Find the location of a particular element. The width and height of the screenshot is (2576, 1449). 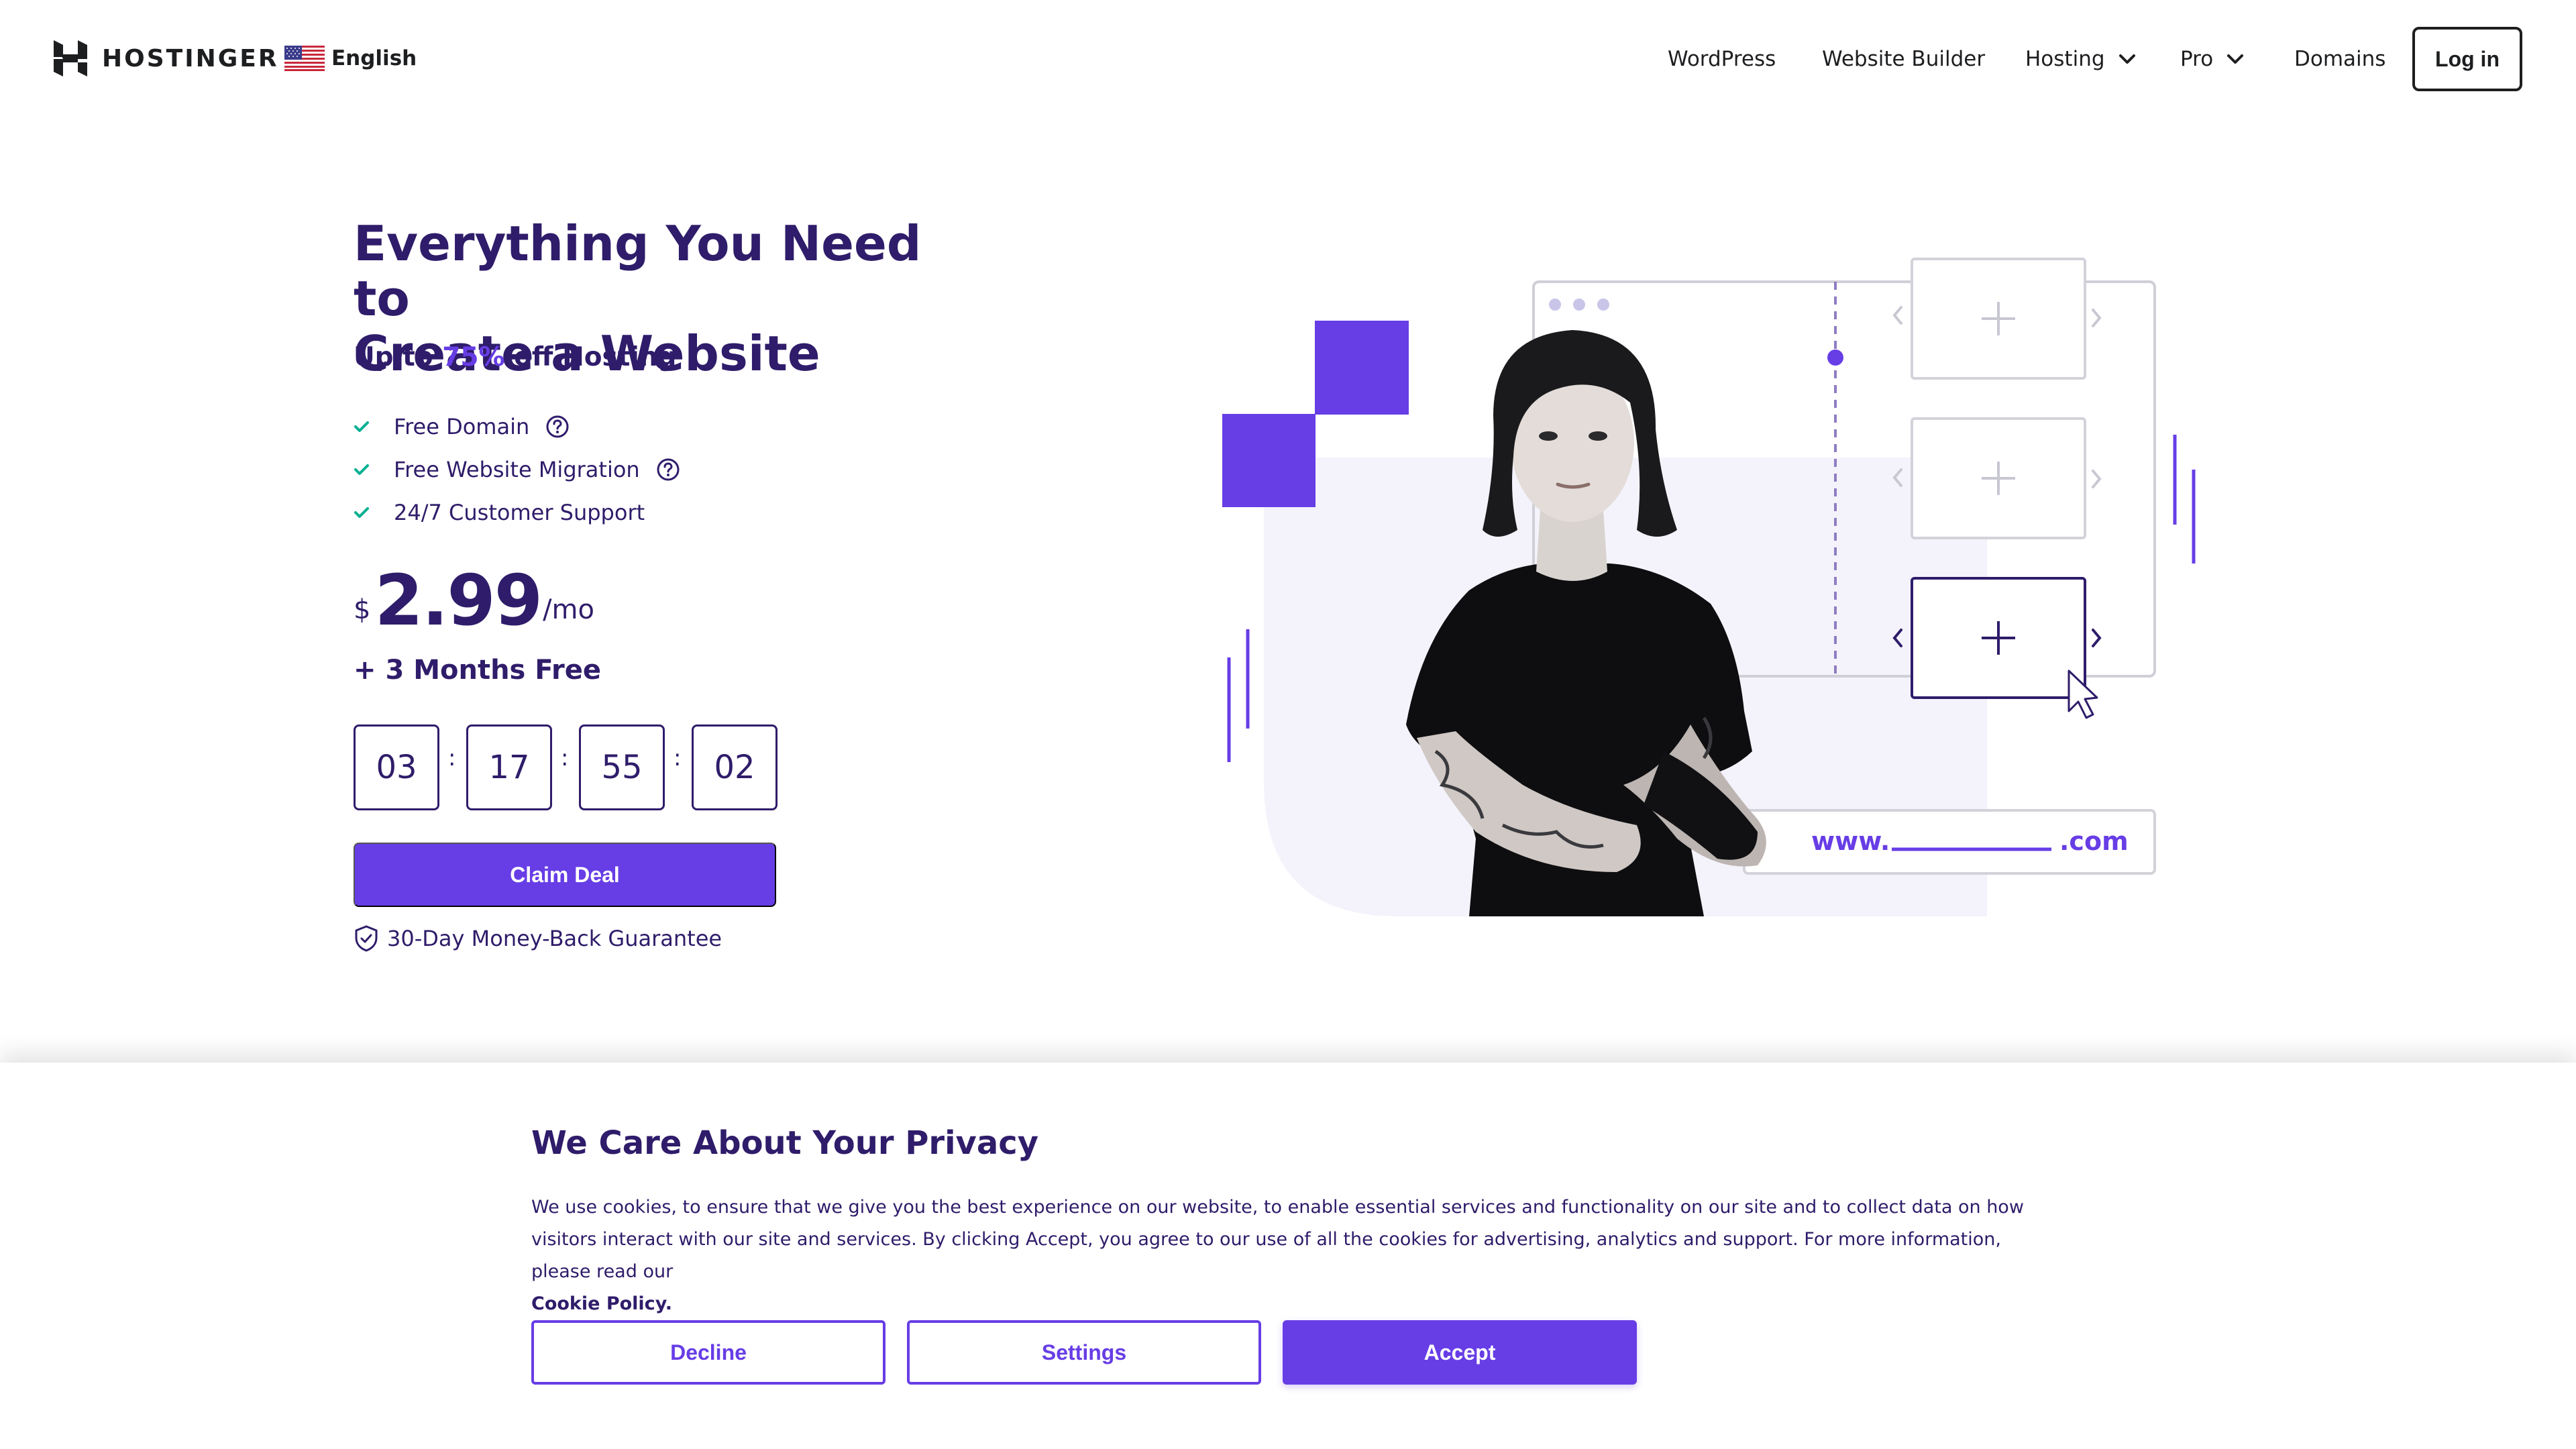

cookie-title: We Care About Your Privacy is located at coordinates (784, 1143).